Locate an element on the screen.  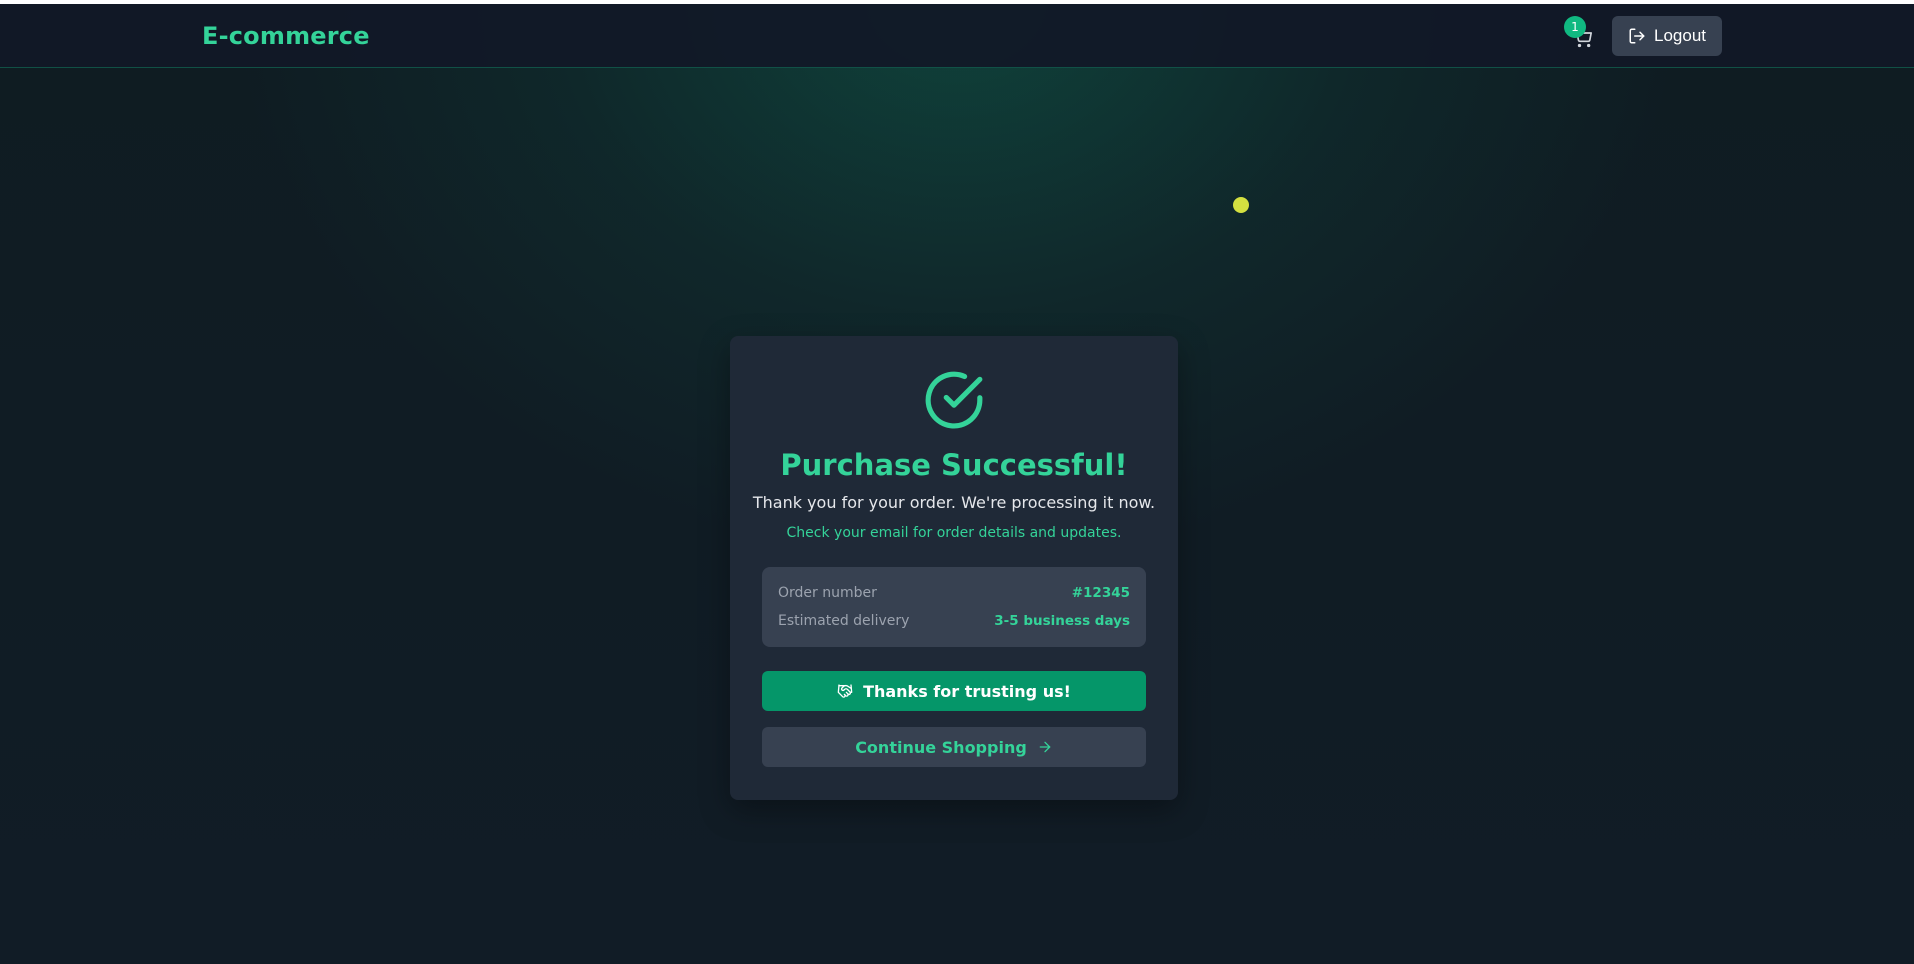
logout-button: Logout is located at coordinates (1667, 36).